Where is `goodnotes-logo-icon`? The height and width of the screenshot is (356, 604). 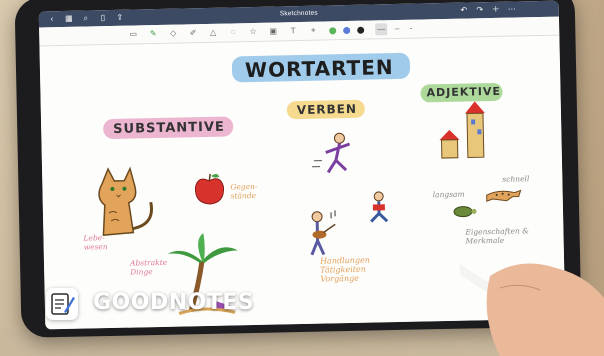 goodnotes-logo-icon is located at coordinates (63, 304).